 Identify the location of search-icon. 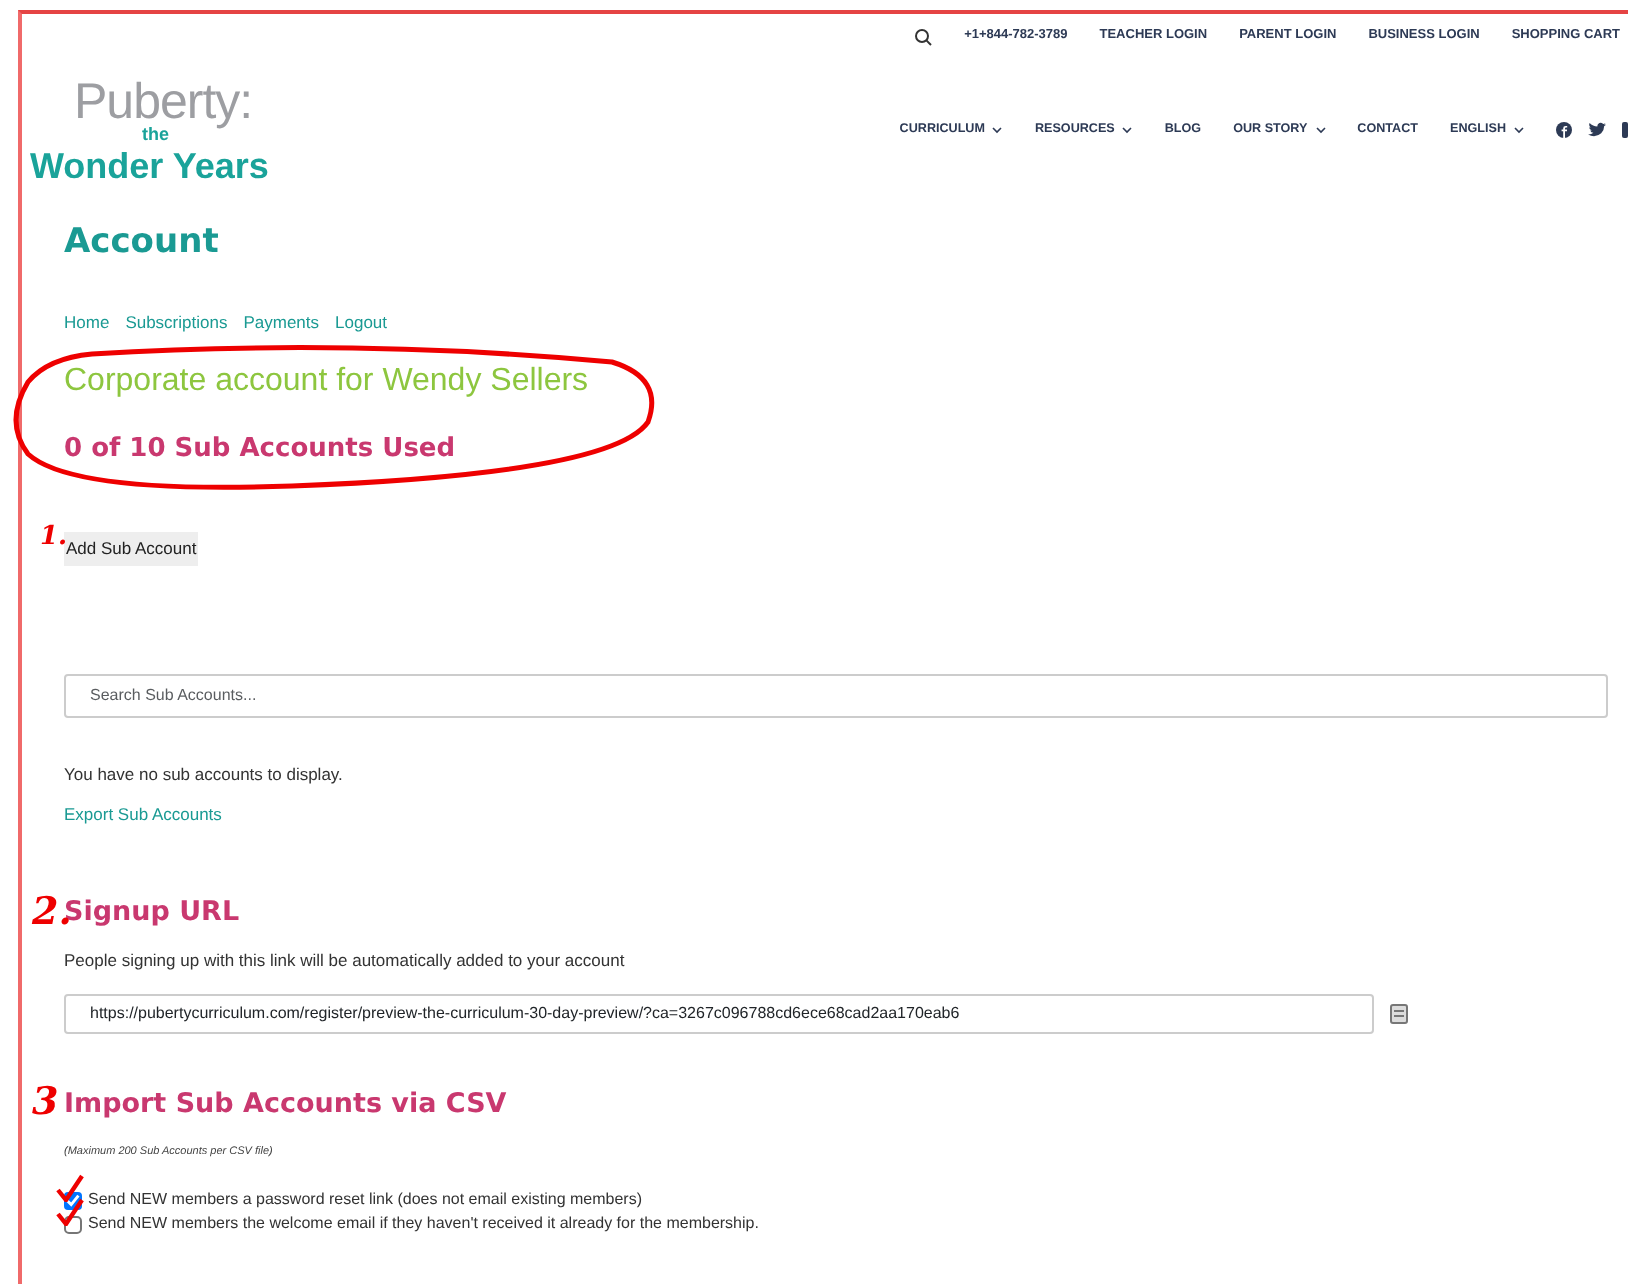
(923, 36).